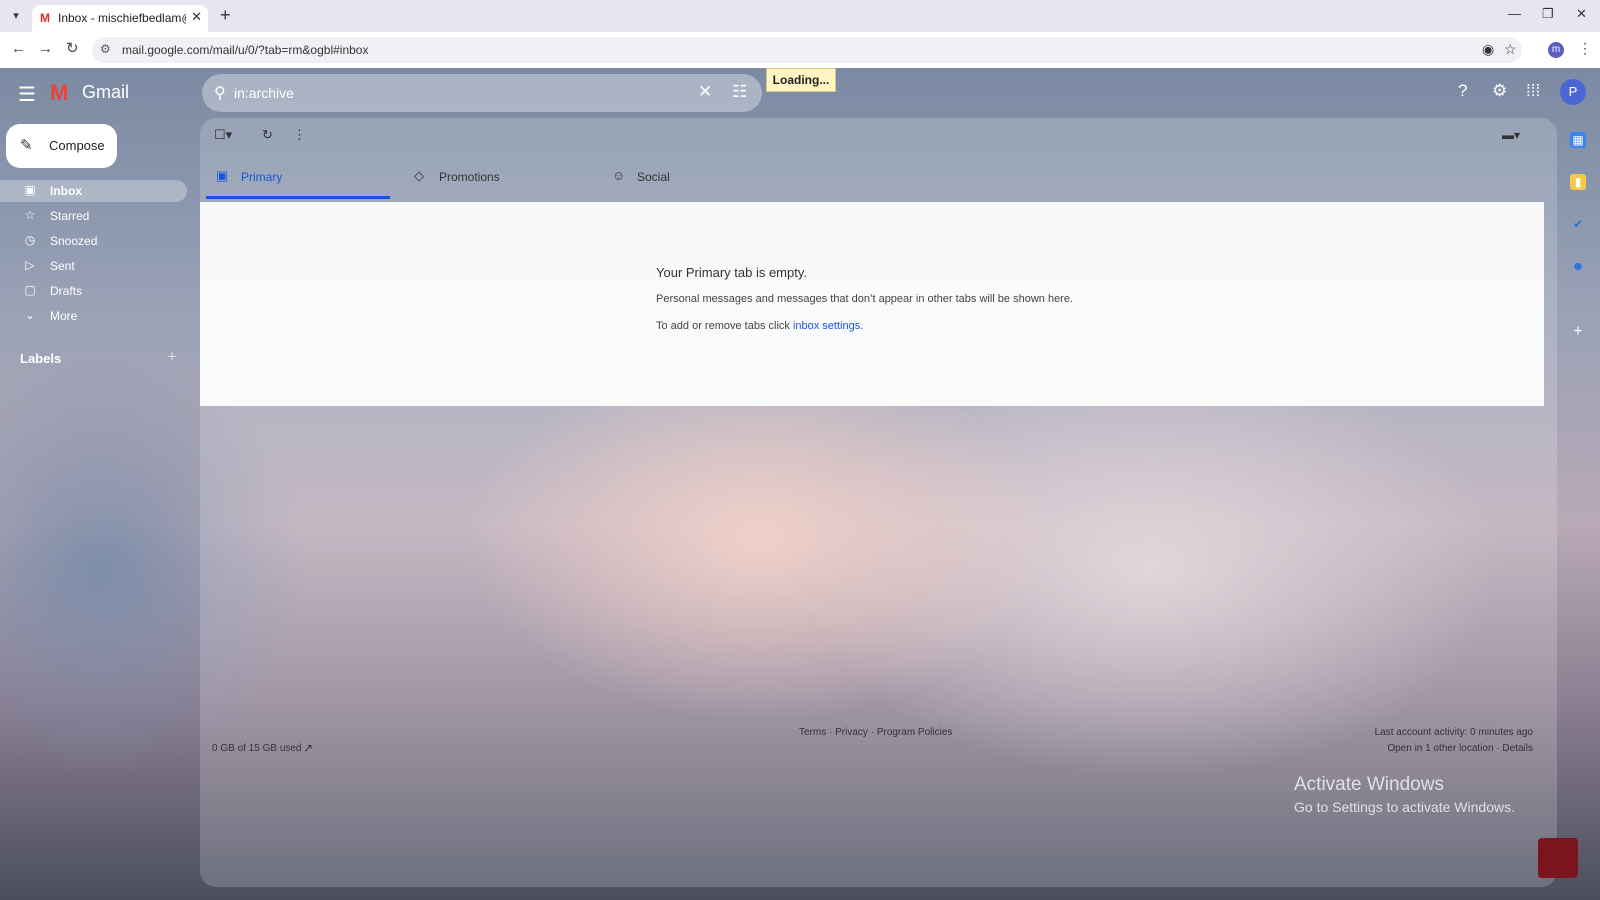 The image size is (1600, 900). I want to click on reload-icon: ↻, so click(72, 49).